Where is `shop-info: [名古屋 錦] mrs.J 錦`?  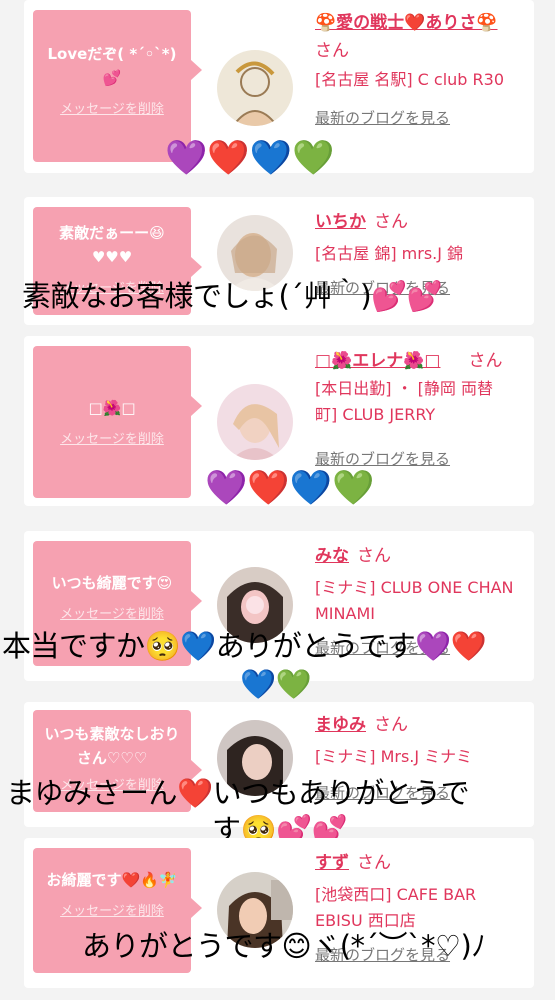 shop-info: [名古屋 錦] mrs.J 錦 is located at coordinates (389, 253).